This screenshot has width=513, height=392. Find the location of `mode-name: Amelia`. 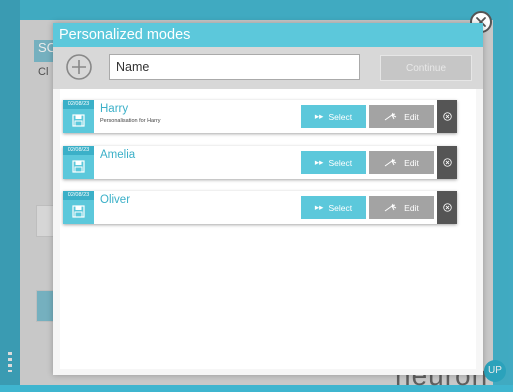

mode-name: Amelia is located at coordinates (118, 155).